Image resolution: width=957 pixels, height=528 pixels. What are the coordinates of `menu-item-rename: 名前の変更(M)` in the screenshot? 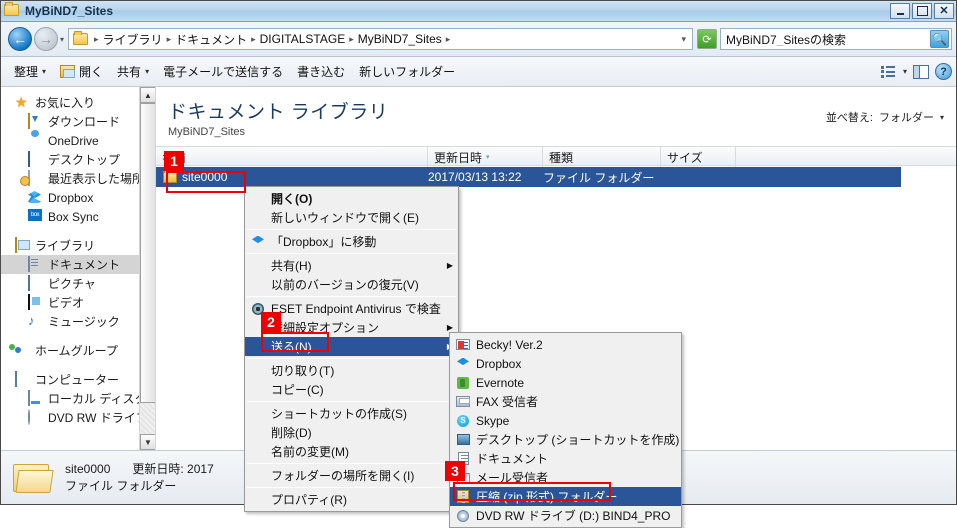 It's located at (351, 451).